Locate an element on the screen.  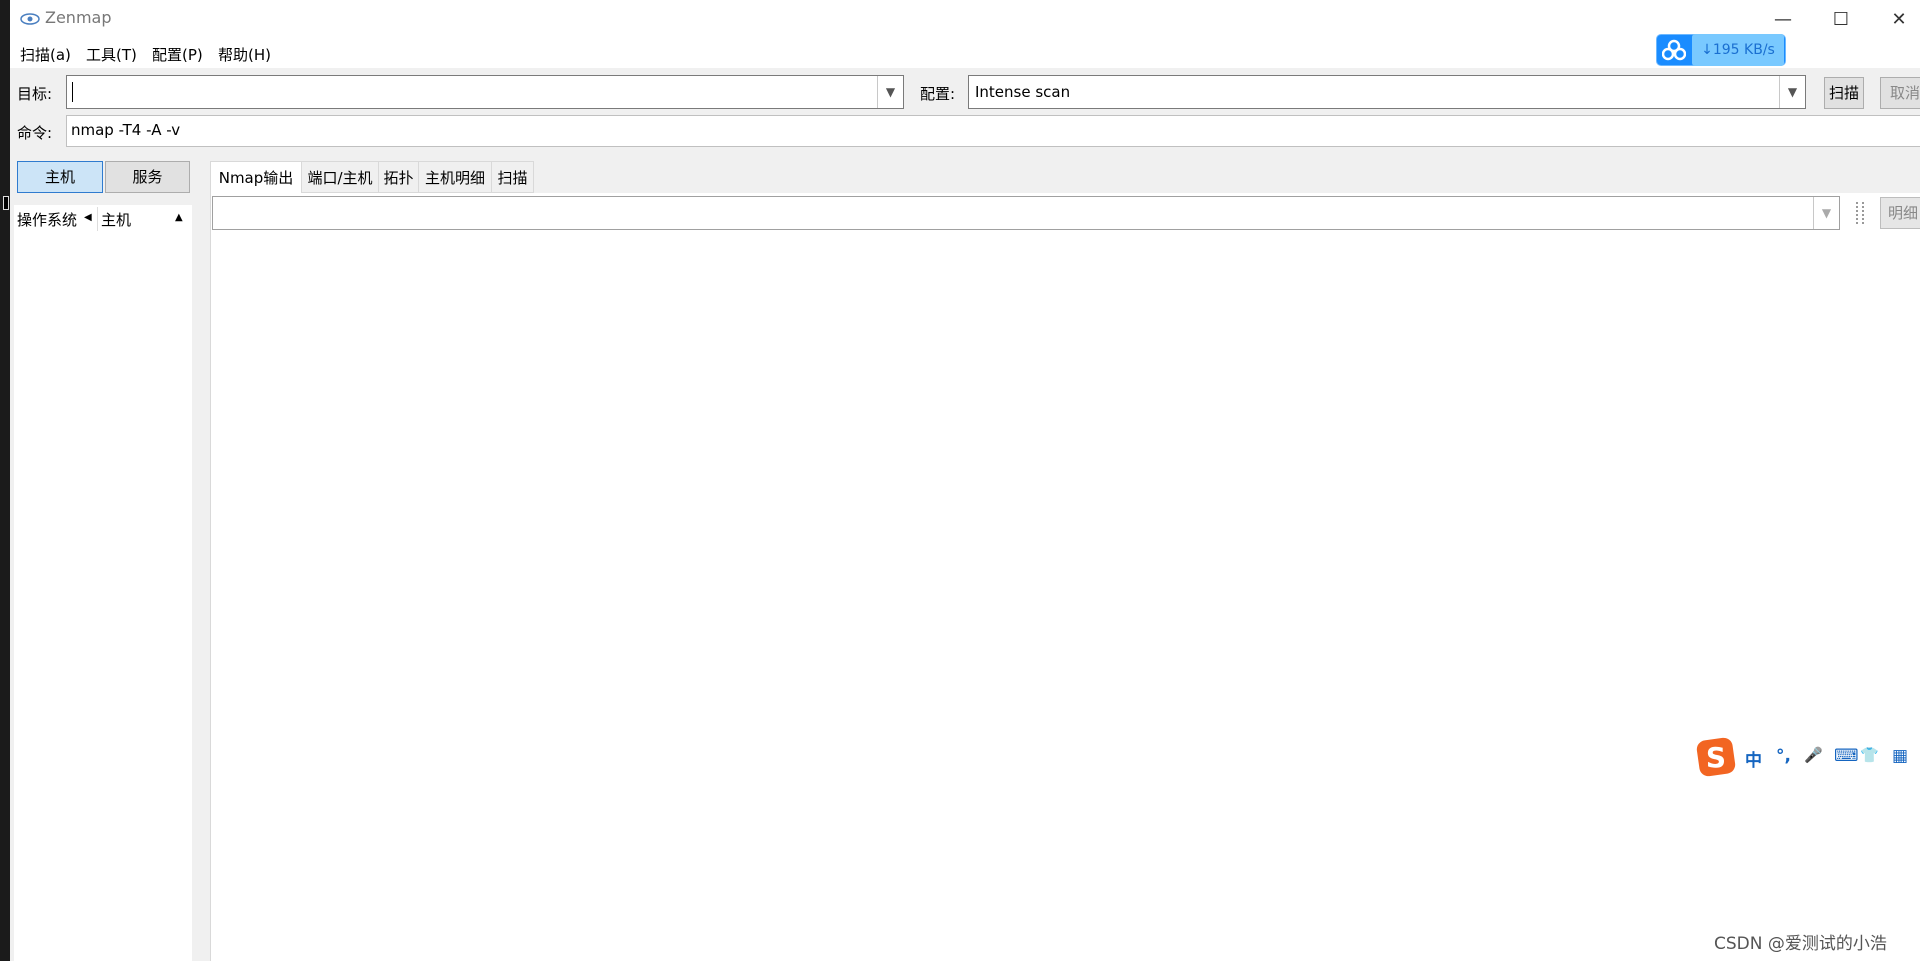
command-label: 命令: is located at coordinates (35, 133).